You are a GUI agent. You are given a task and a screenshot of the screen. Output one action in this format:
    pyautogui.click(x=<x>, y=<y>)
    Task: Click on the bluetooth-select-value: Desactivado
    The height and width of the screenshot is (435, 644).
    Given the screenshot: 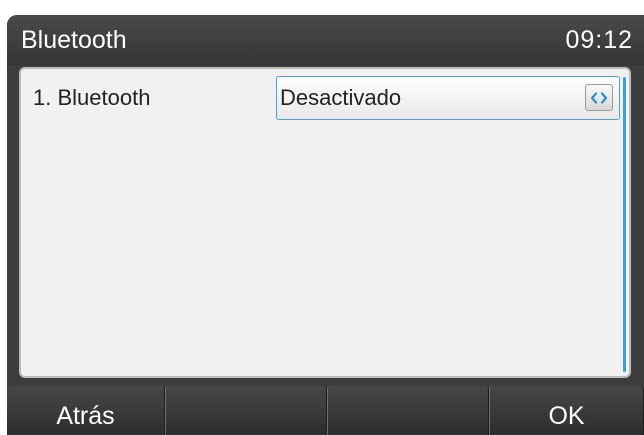 What is the action you would take?
    pyautogui.click(x=341, y=97)
    